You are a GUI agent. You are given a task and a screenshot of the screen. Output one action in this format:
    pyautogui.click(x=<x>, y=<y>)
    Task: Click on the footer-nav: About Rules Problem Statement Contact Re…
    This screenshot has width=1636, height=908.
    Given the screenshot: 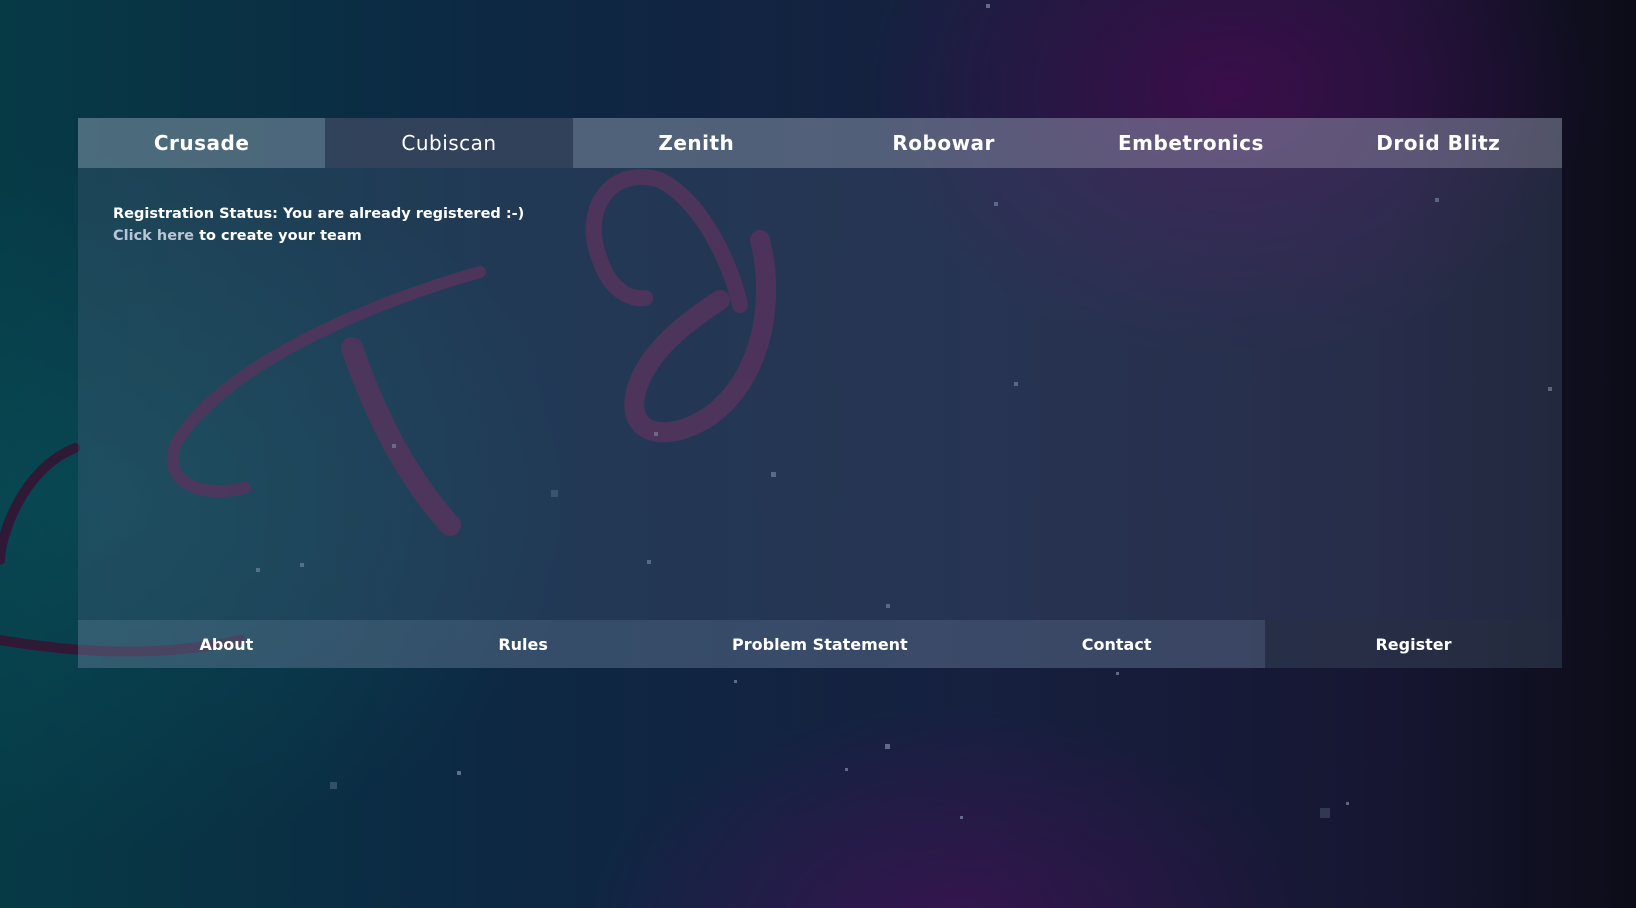 What is the action you would take?
    pyautogui.click(x=820, y=644)
    